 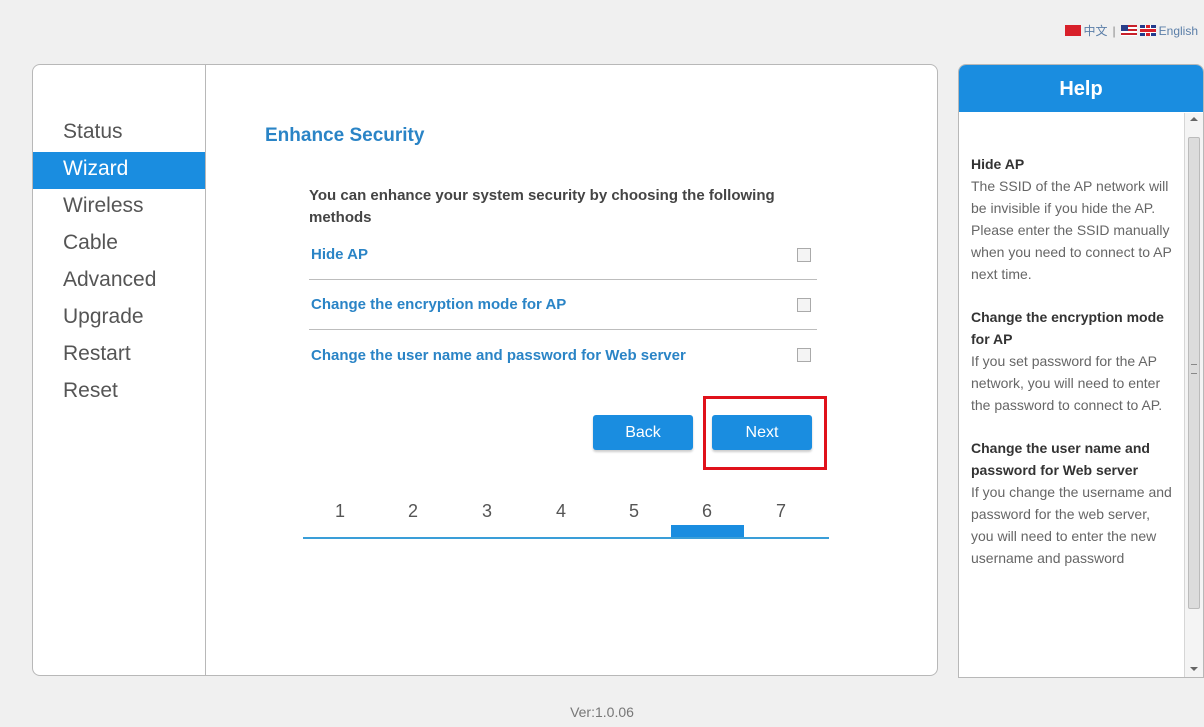 What do you see at coordinates (602, 712) in the screenshot?
I see `version-label: Ver:1.0.06` at bounding box center [602, 712].